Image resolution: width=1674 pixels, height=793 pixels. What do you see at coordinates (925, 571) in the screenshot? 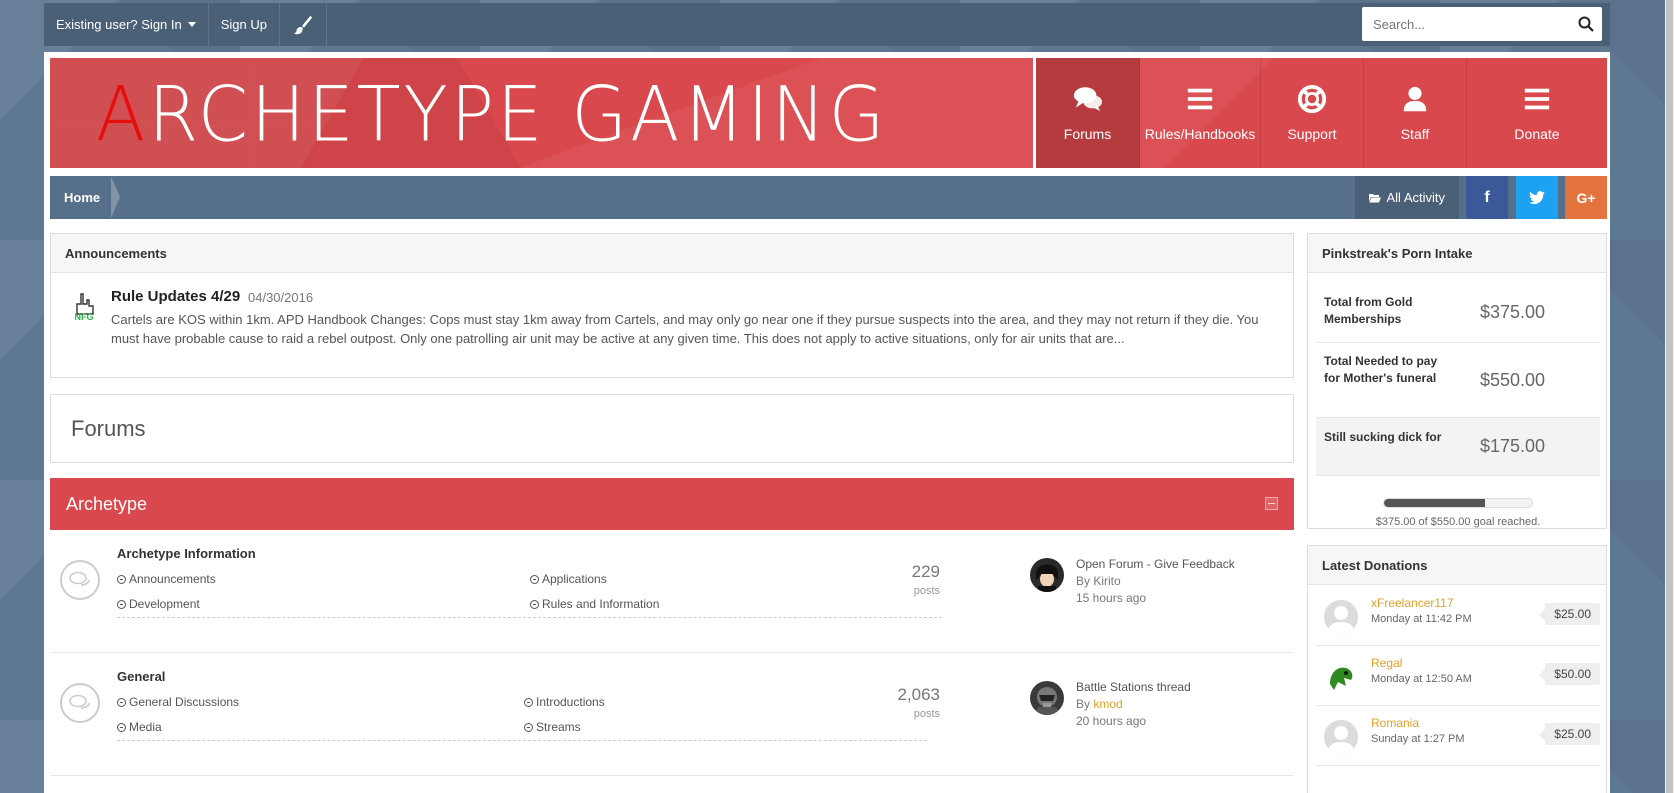
I see `post-count: 229` at bounding box center [925, 571].